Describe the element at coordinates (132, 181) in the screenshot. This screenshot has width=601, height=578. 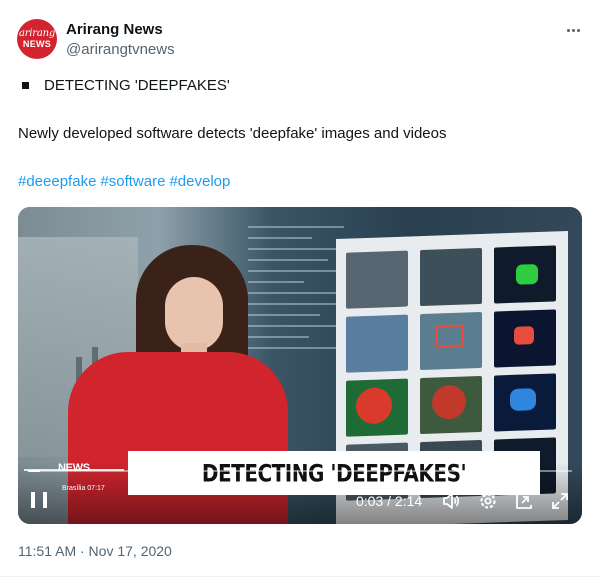
I see `hashtag-link: #software` at that location.